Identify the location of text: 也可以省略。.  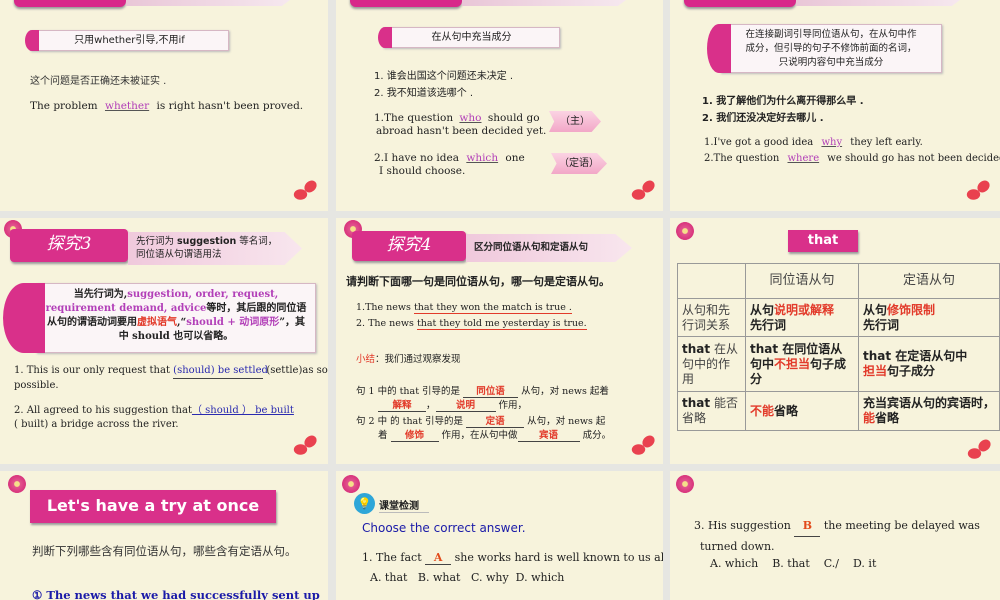
(201, 336).